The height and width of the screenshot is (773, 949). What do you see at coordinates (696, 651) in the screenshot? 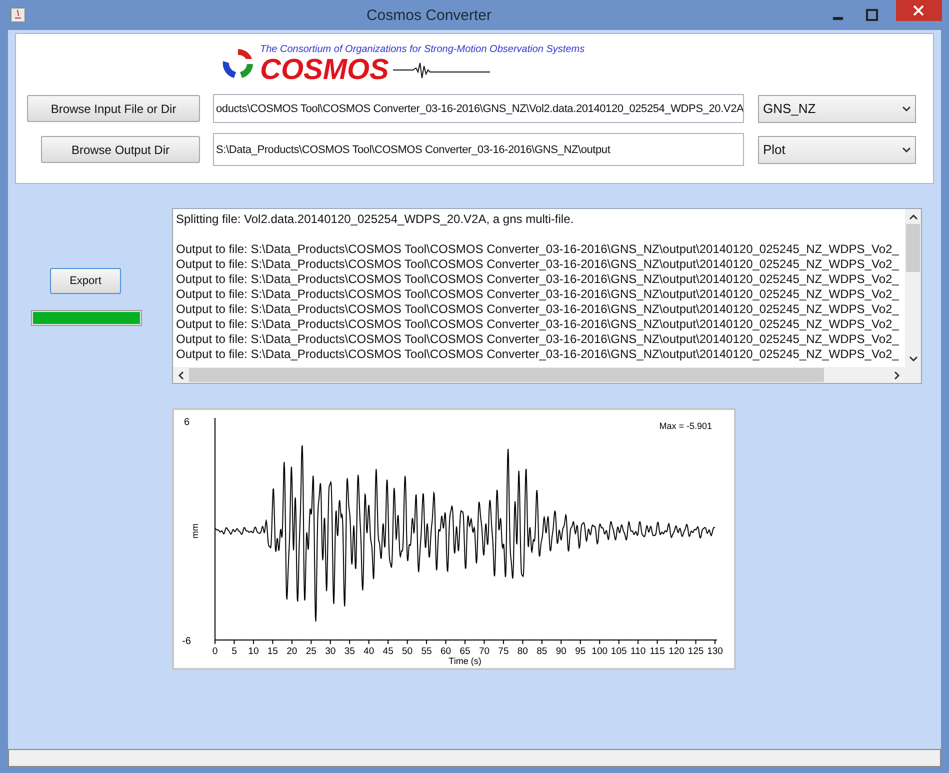
I see `x-tick-label: 125` at bounding box center [696, 651].